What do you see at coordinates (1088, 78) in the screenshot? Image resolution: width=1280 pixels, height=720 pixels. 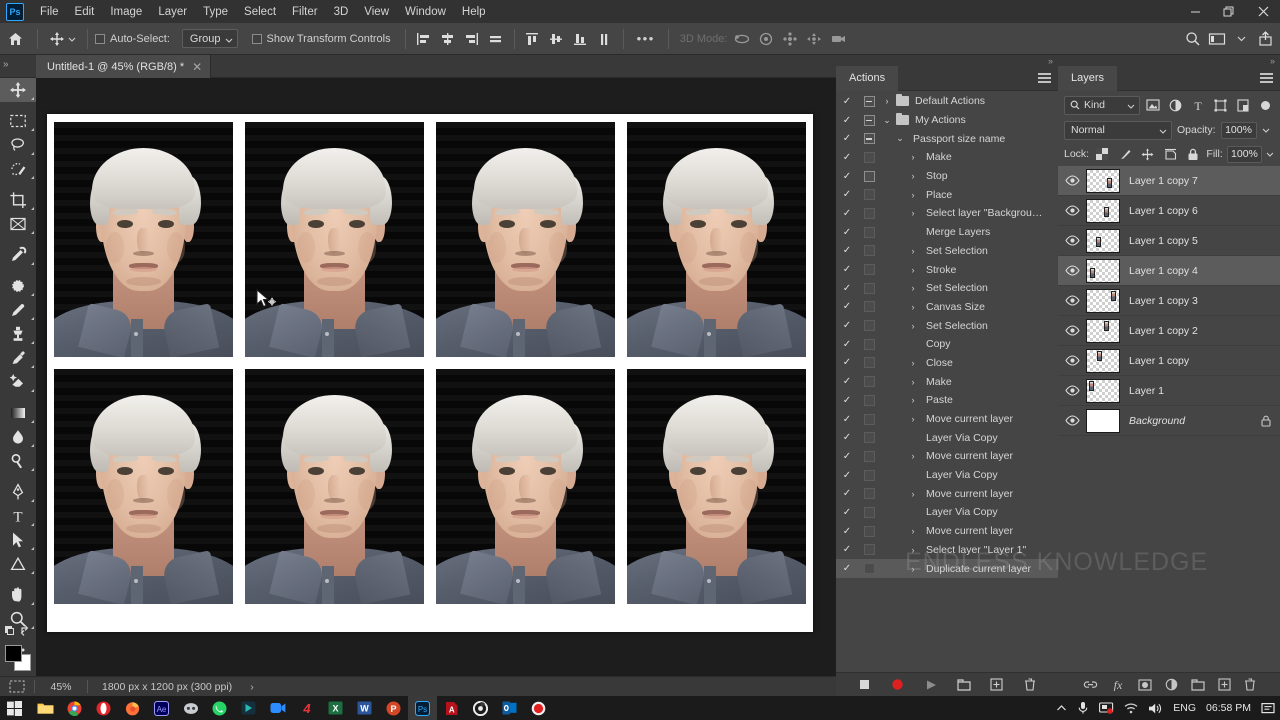 I see `tab-layers: Layers` at bounding box center [1088, 78].